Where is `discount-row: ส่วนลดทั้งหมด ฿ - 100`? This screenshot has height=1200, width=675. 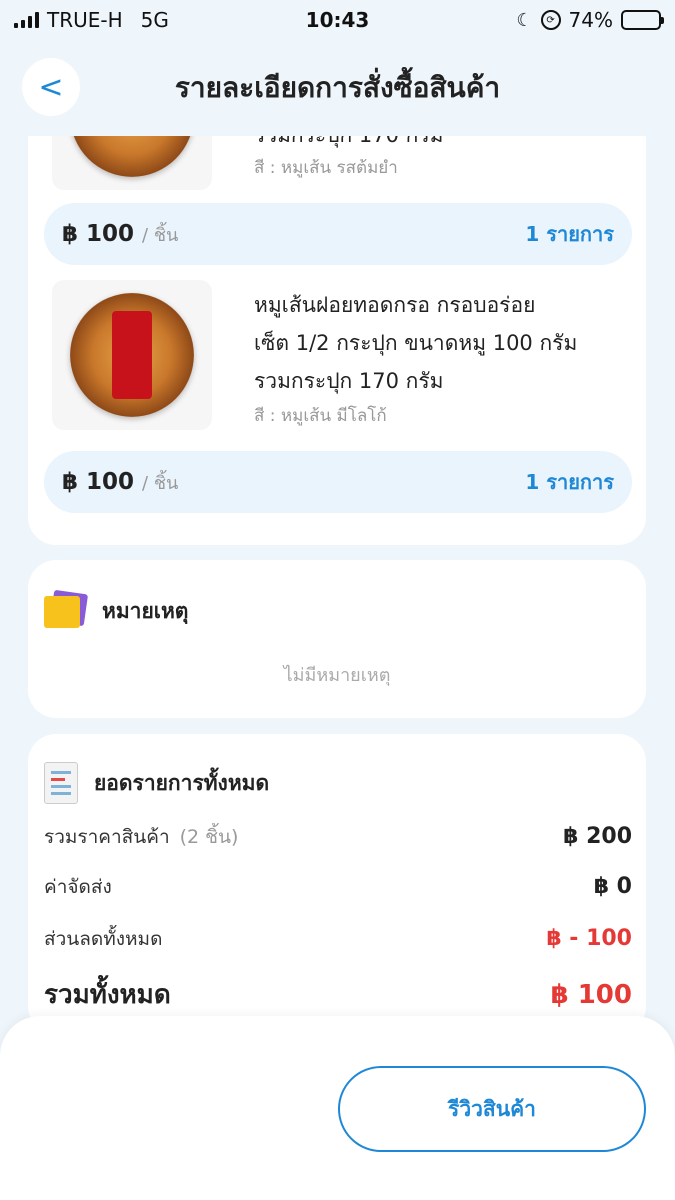
discount-row: ส่วนลดทั้งหมด ฿ - 100 is located at coordinates (338, 939).